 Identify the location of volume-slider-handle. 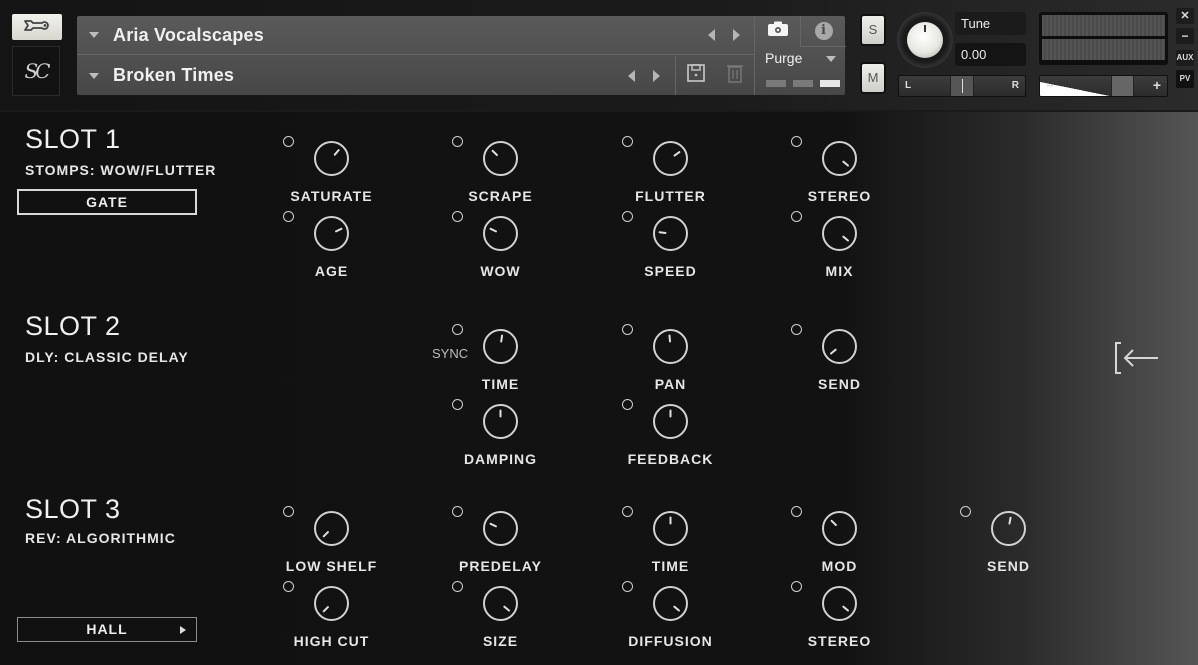
(1122, 86).